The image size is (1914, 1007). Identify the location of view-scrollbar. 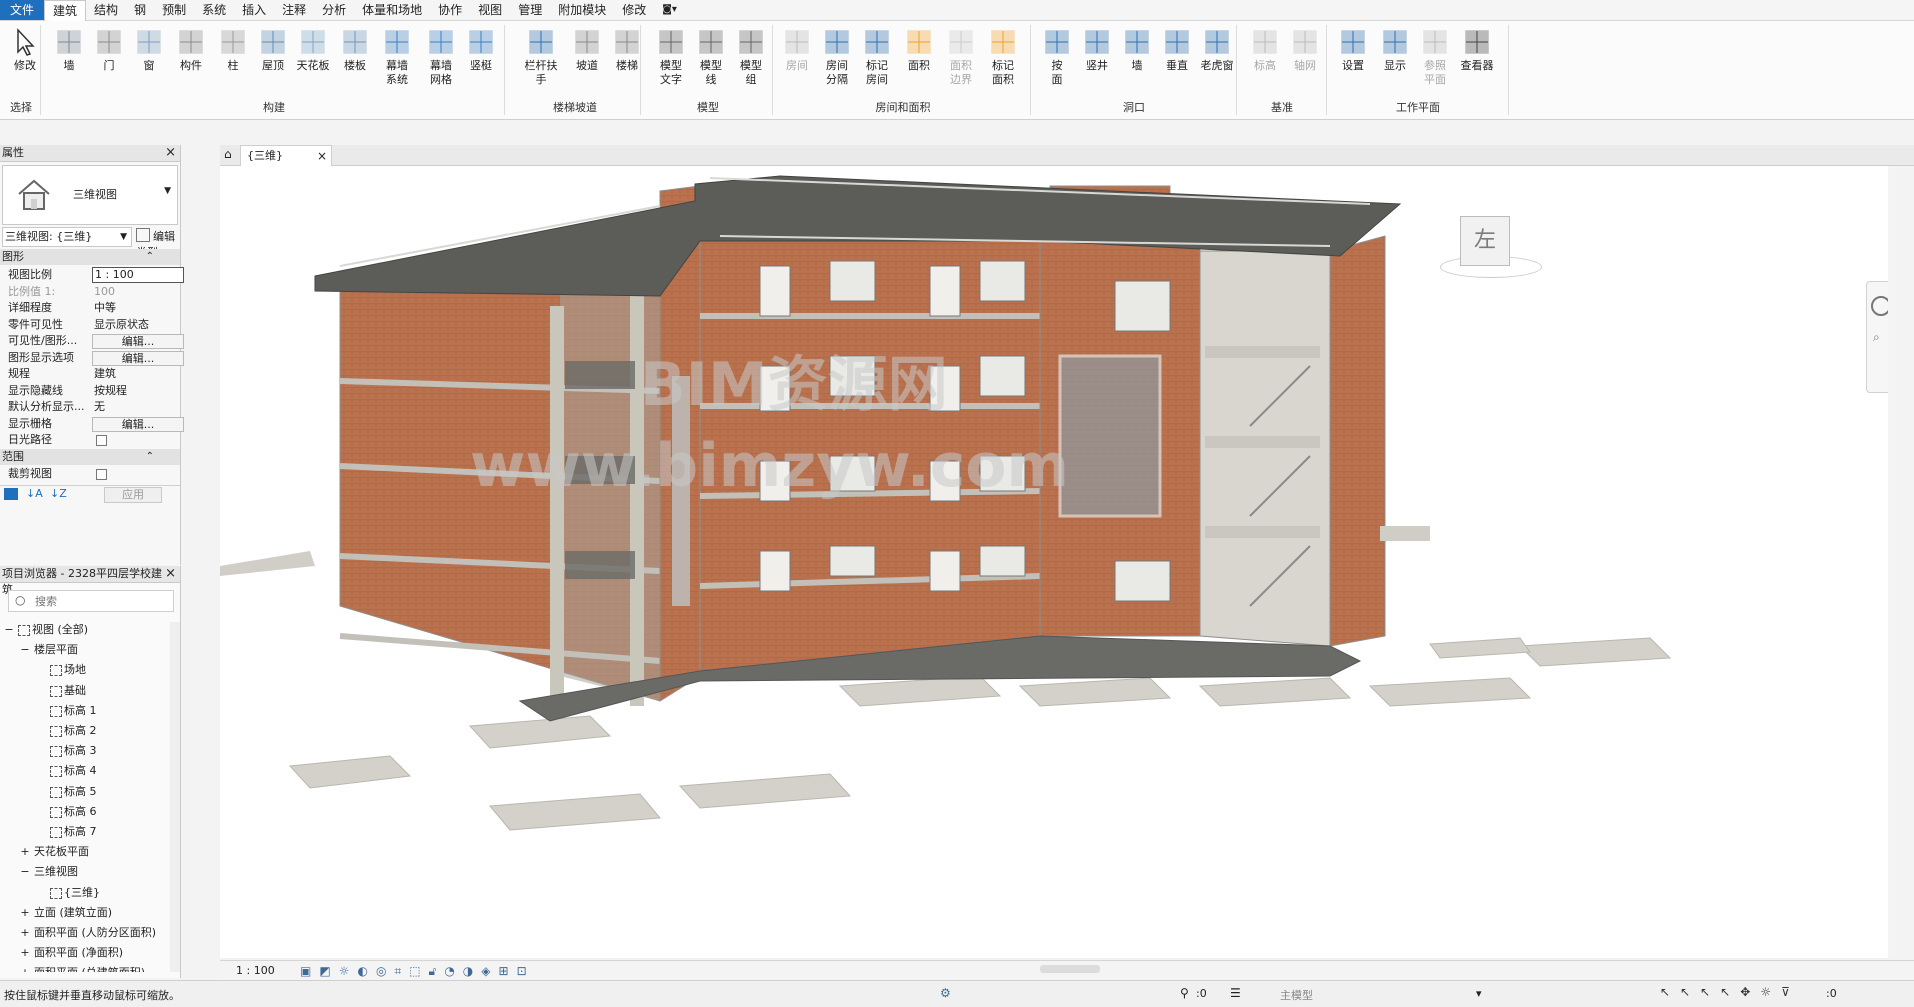
(1892, 562).